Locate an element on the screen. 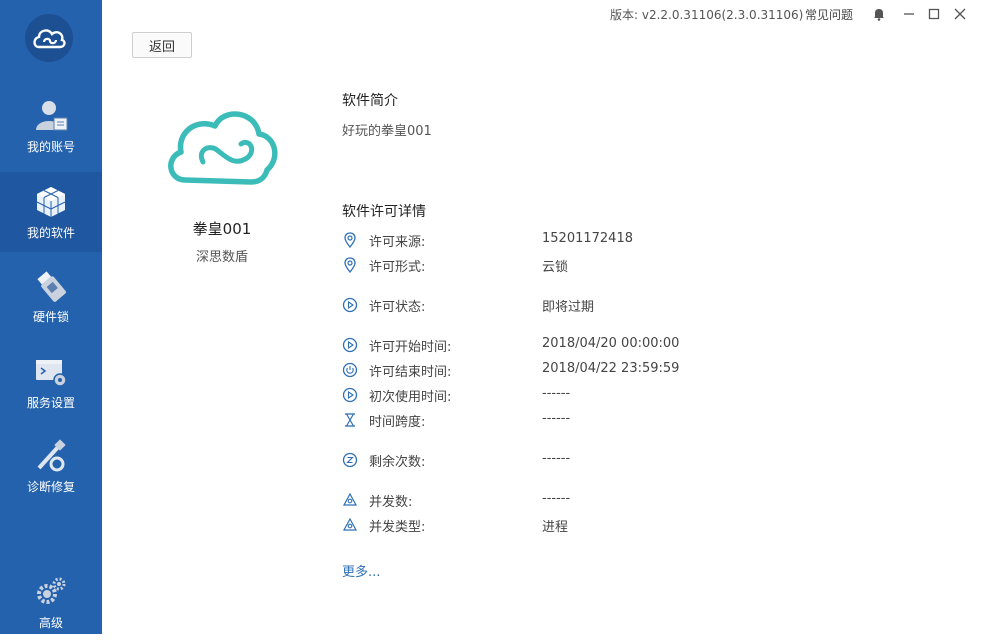  close-icon is located at coordinates (960, 14).